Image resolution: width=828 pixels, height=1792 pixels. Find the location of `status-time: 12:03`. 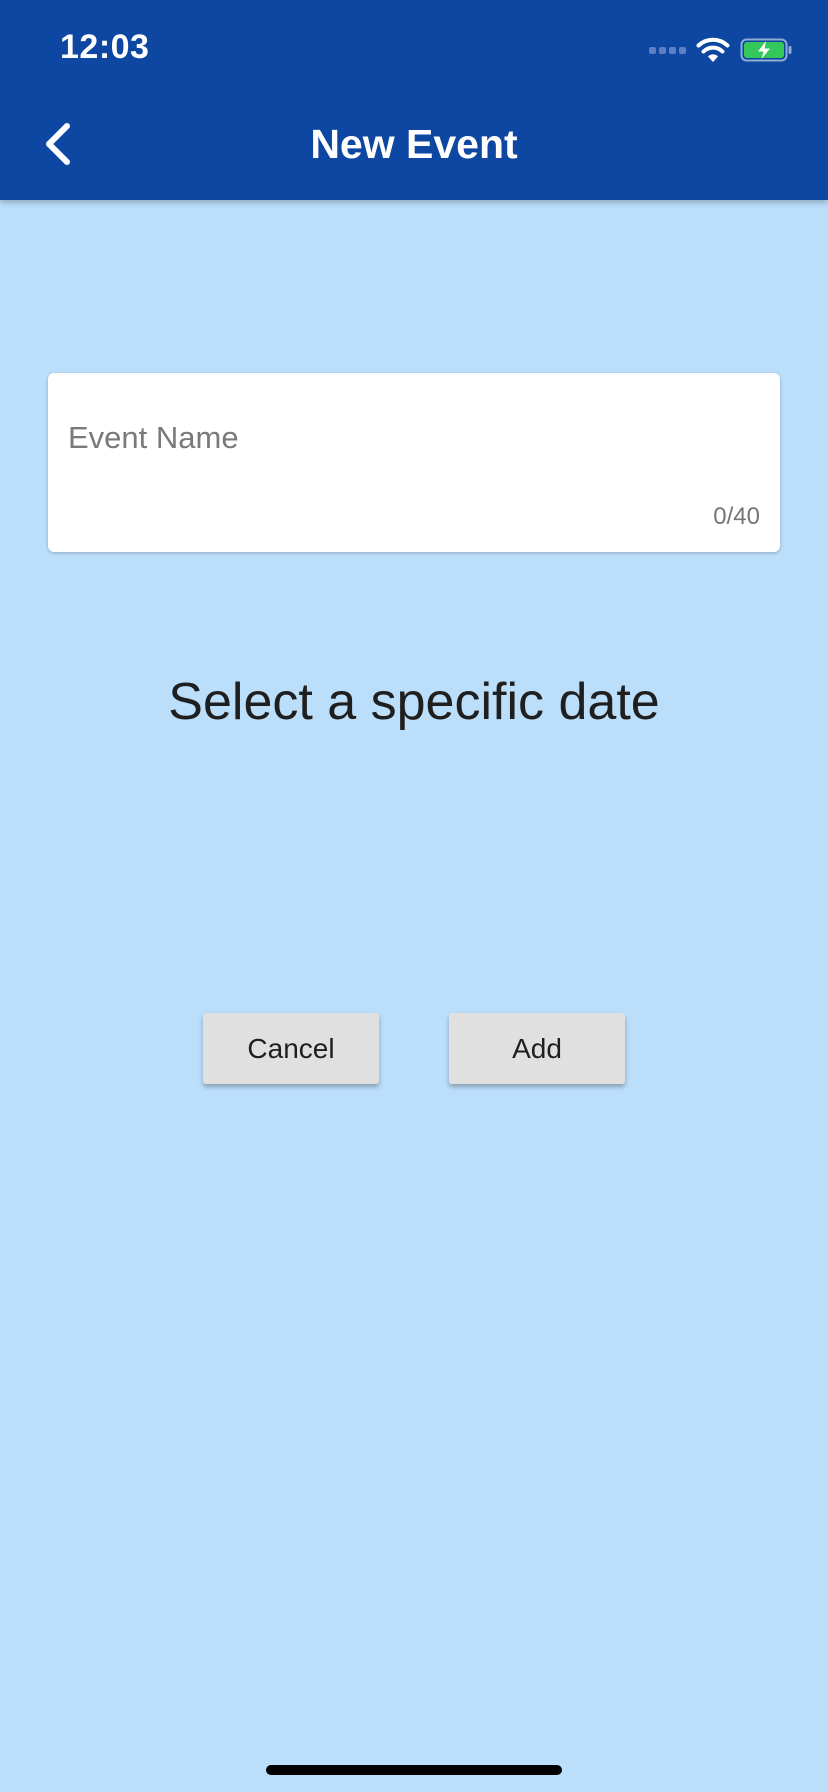

status-time: 12:03 is located at coordinates (105, 47).